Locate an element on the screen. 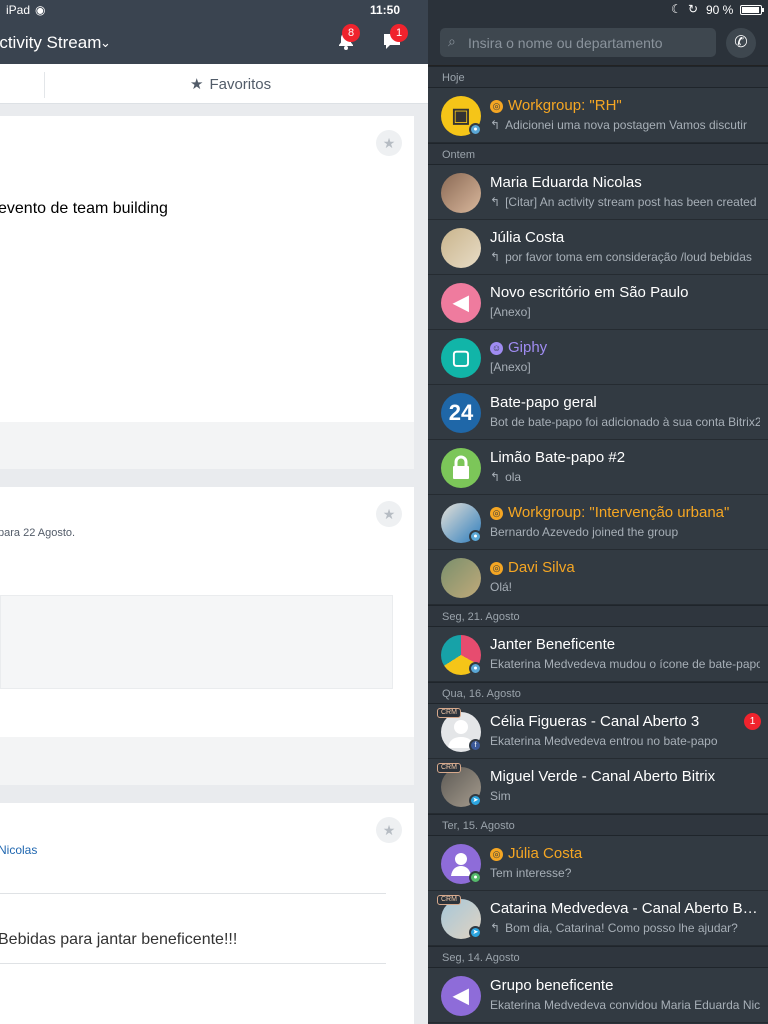 This screenshot has width=768, height=1024. page-title: Activity Stream is located at coordinates (50, 43).